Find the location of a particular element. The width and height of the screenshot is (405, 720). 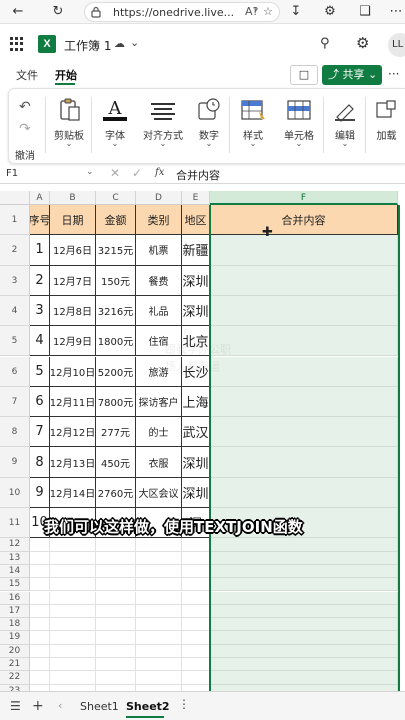

table-cell: 1800元 is located at coordinates (116, 341).